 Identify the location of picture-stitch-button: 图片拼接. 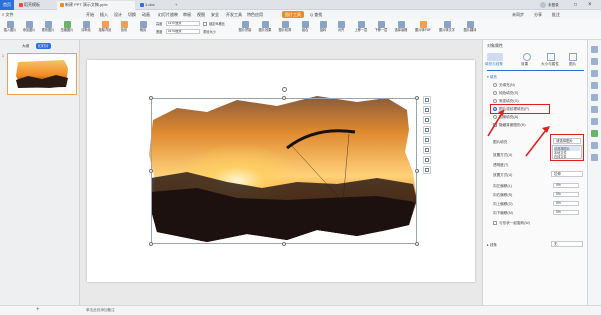
(245, 30).